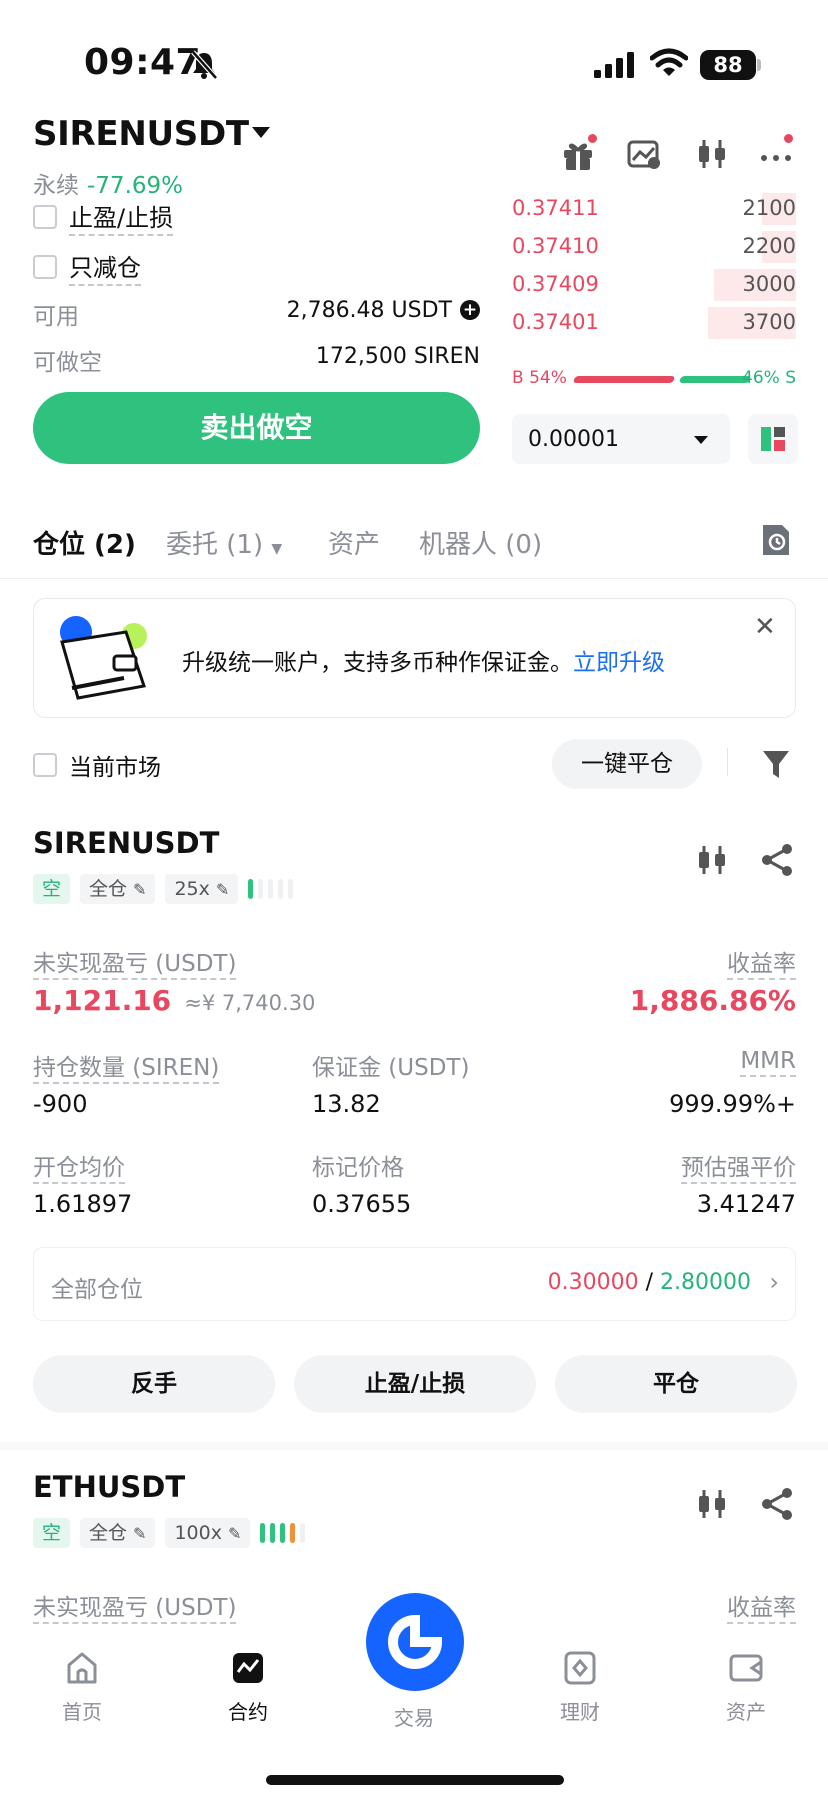 This screenshot has height=1801, width=828. I want to click on ask-price: 0.37401, so click(555, 322).